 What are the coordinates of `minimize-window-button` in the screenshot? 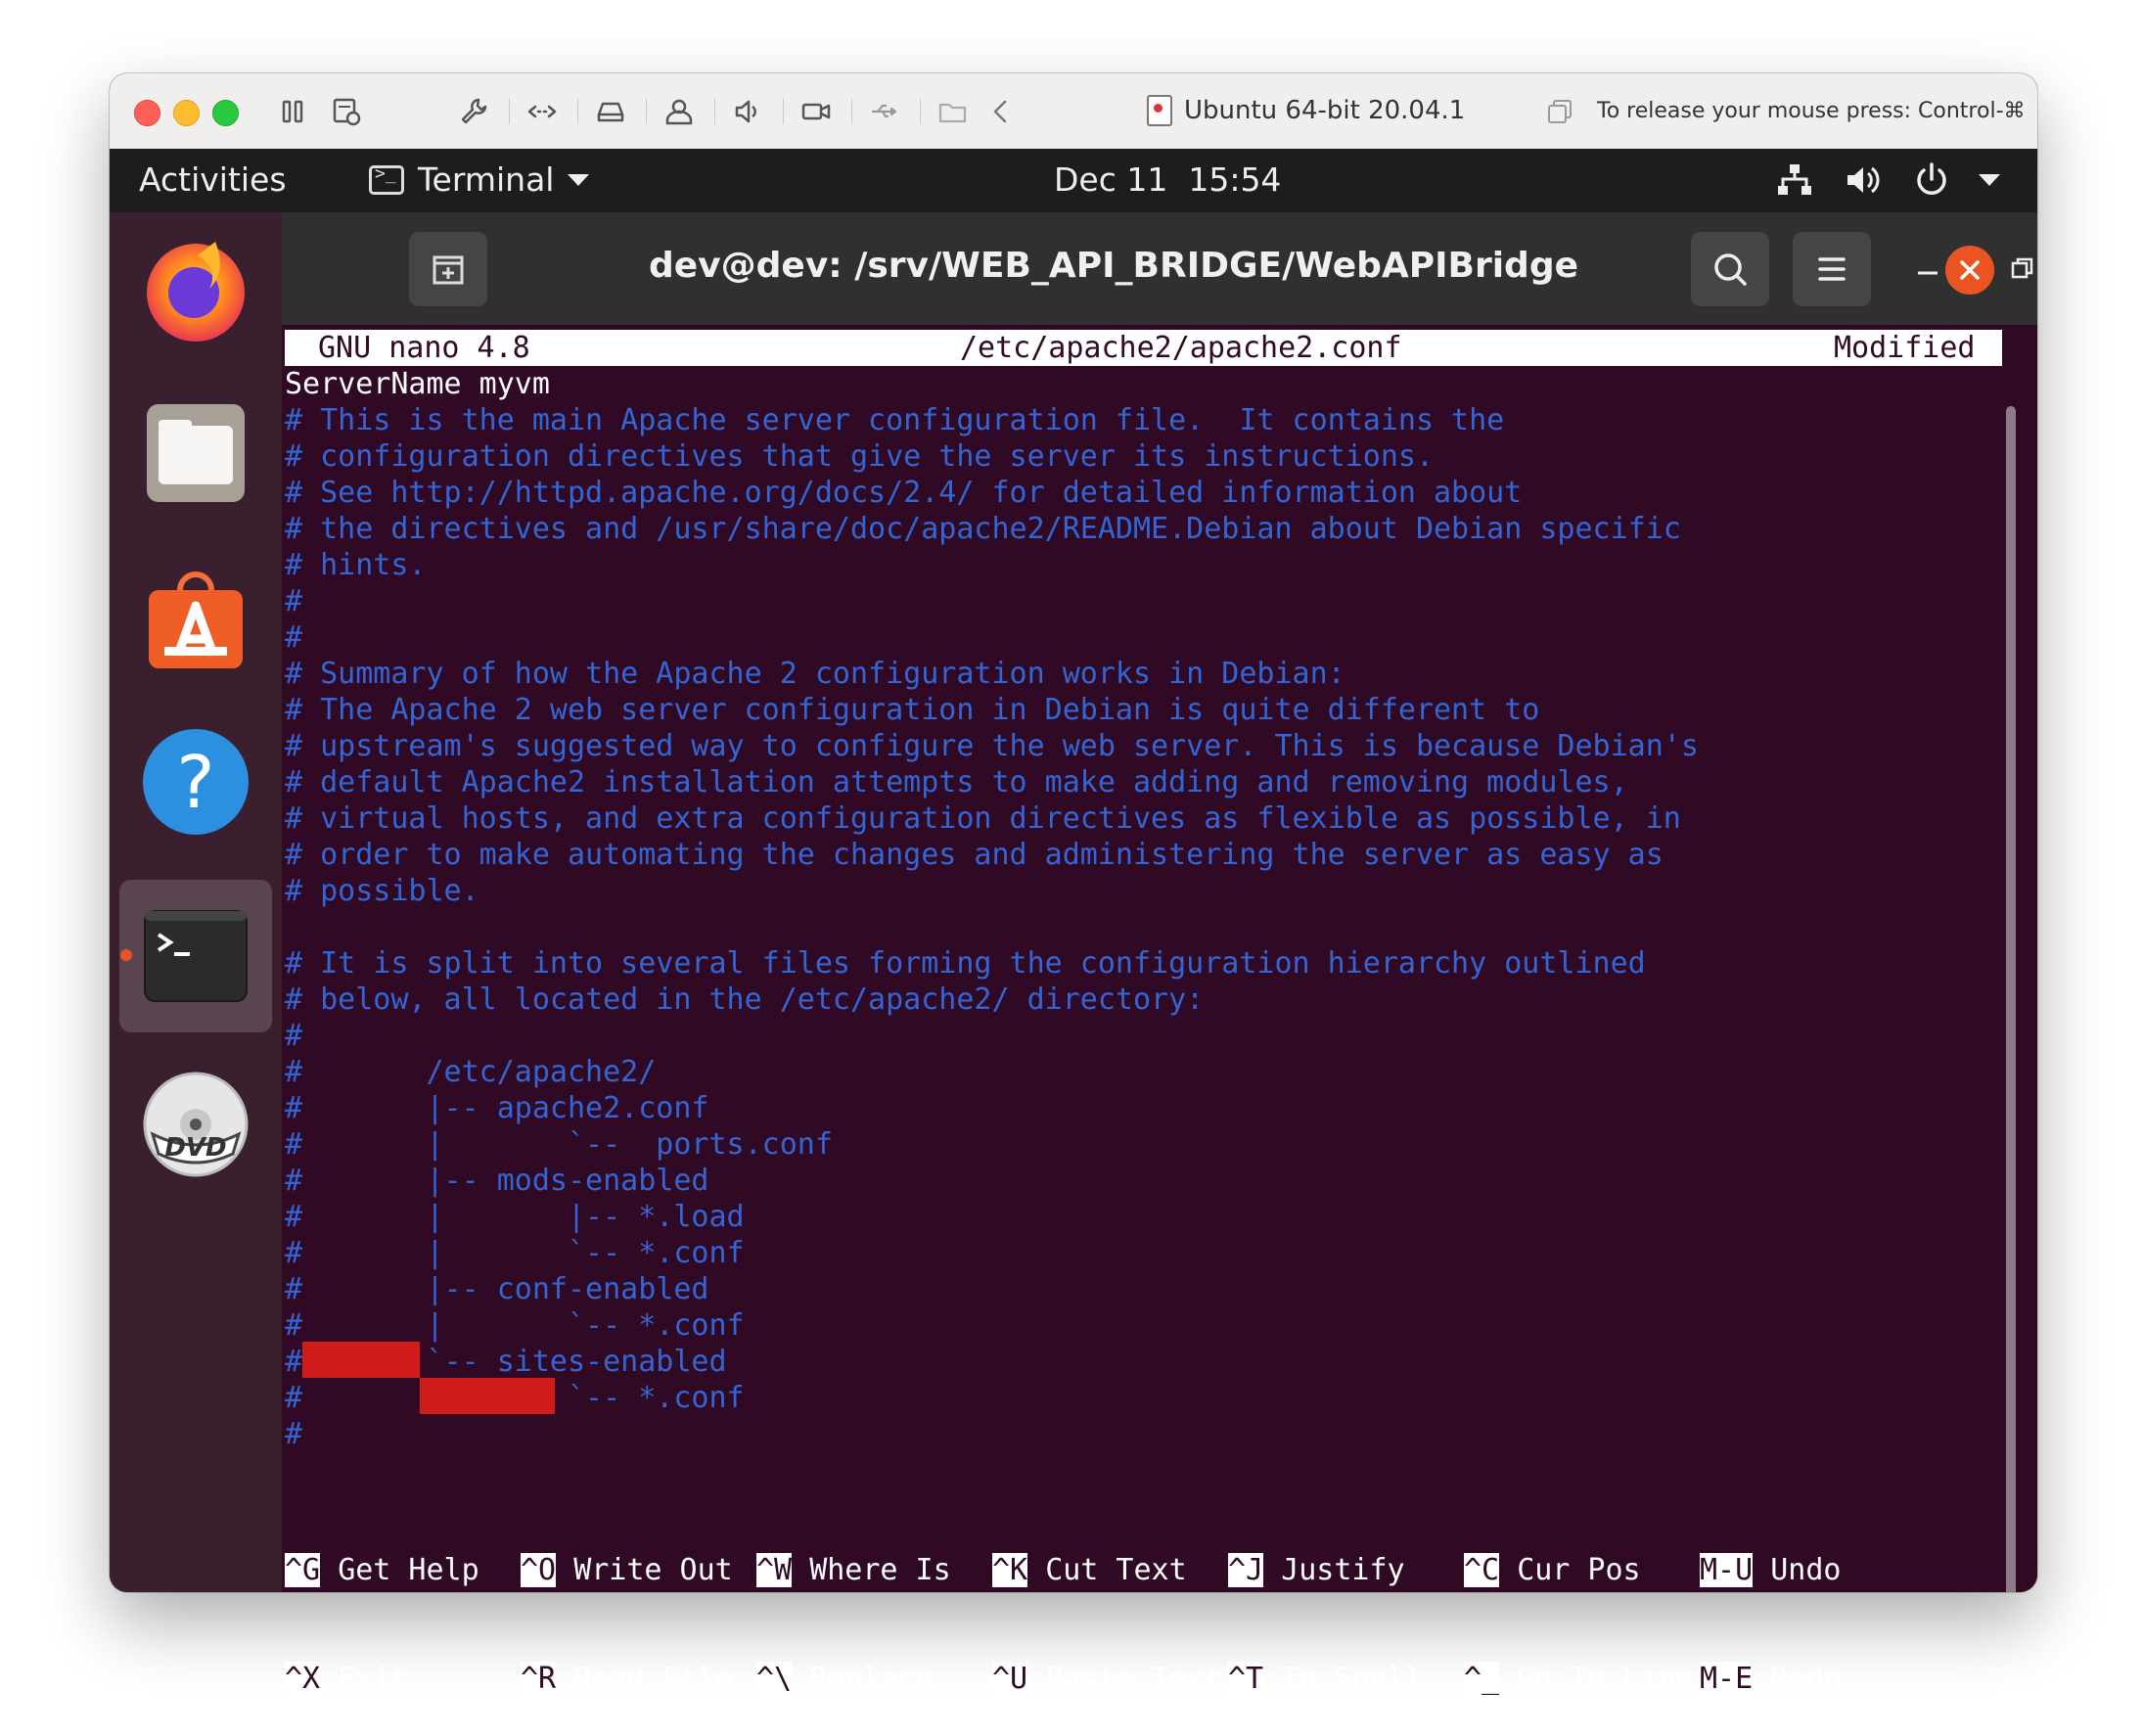 It's located at (186, 113).